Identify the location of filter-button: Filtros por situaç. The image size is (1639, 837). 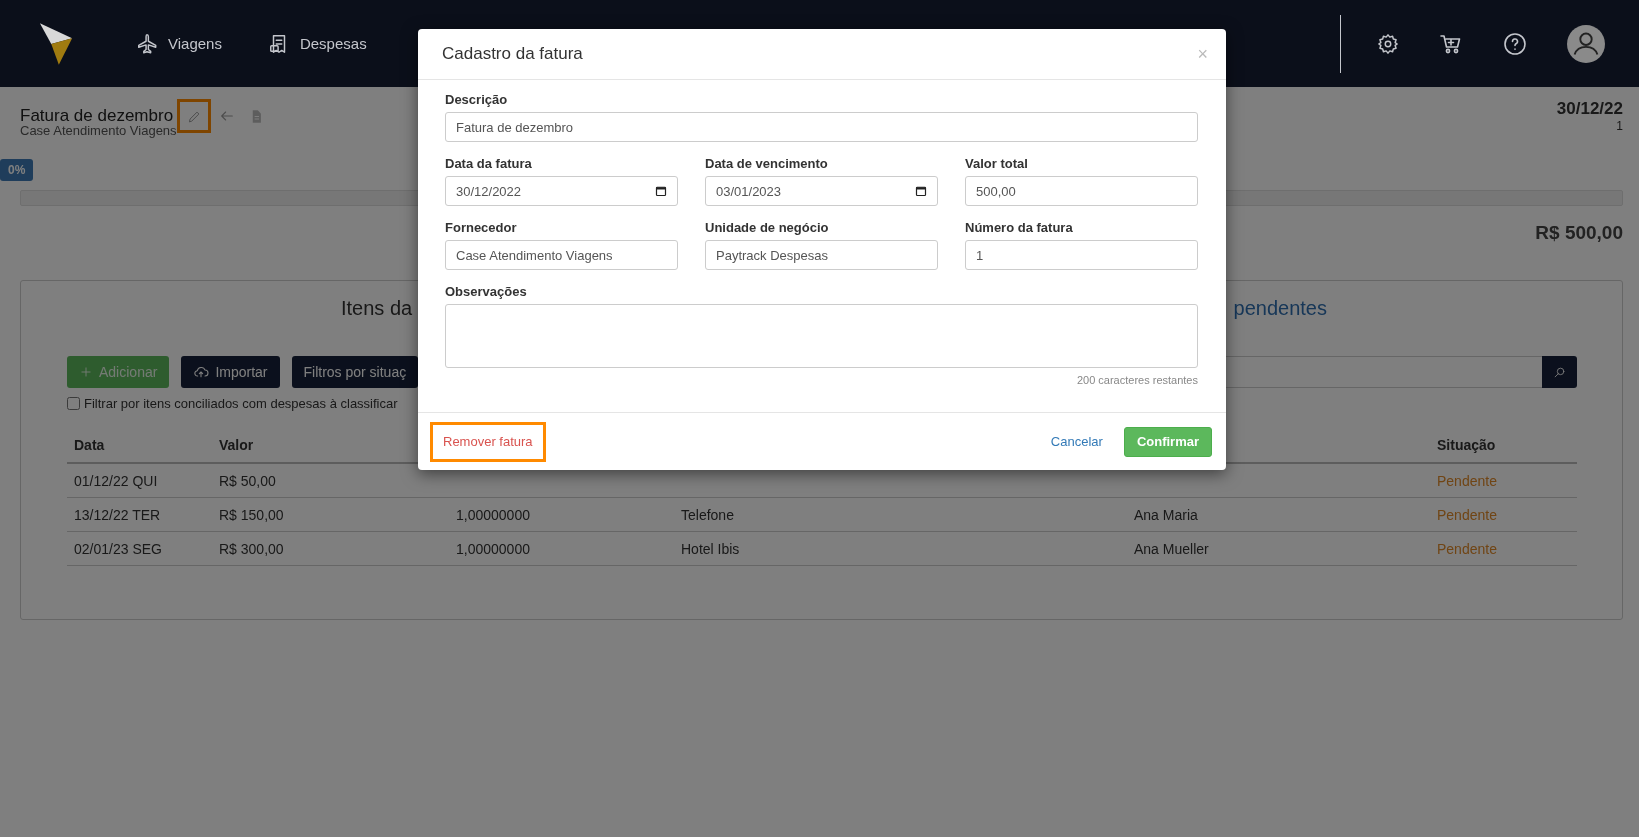
(355, 372).